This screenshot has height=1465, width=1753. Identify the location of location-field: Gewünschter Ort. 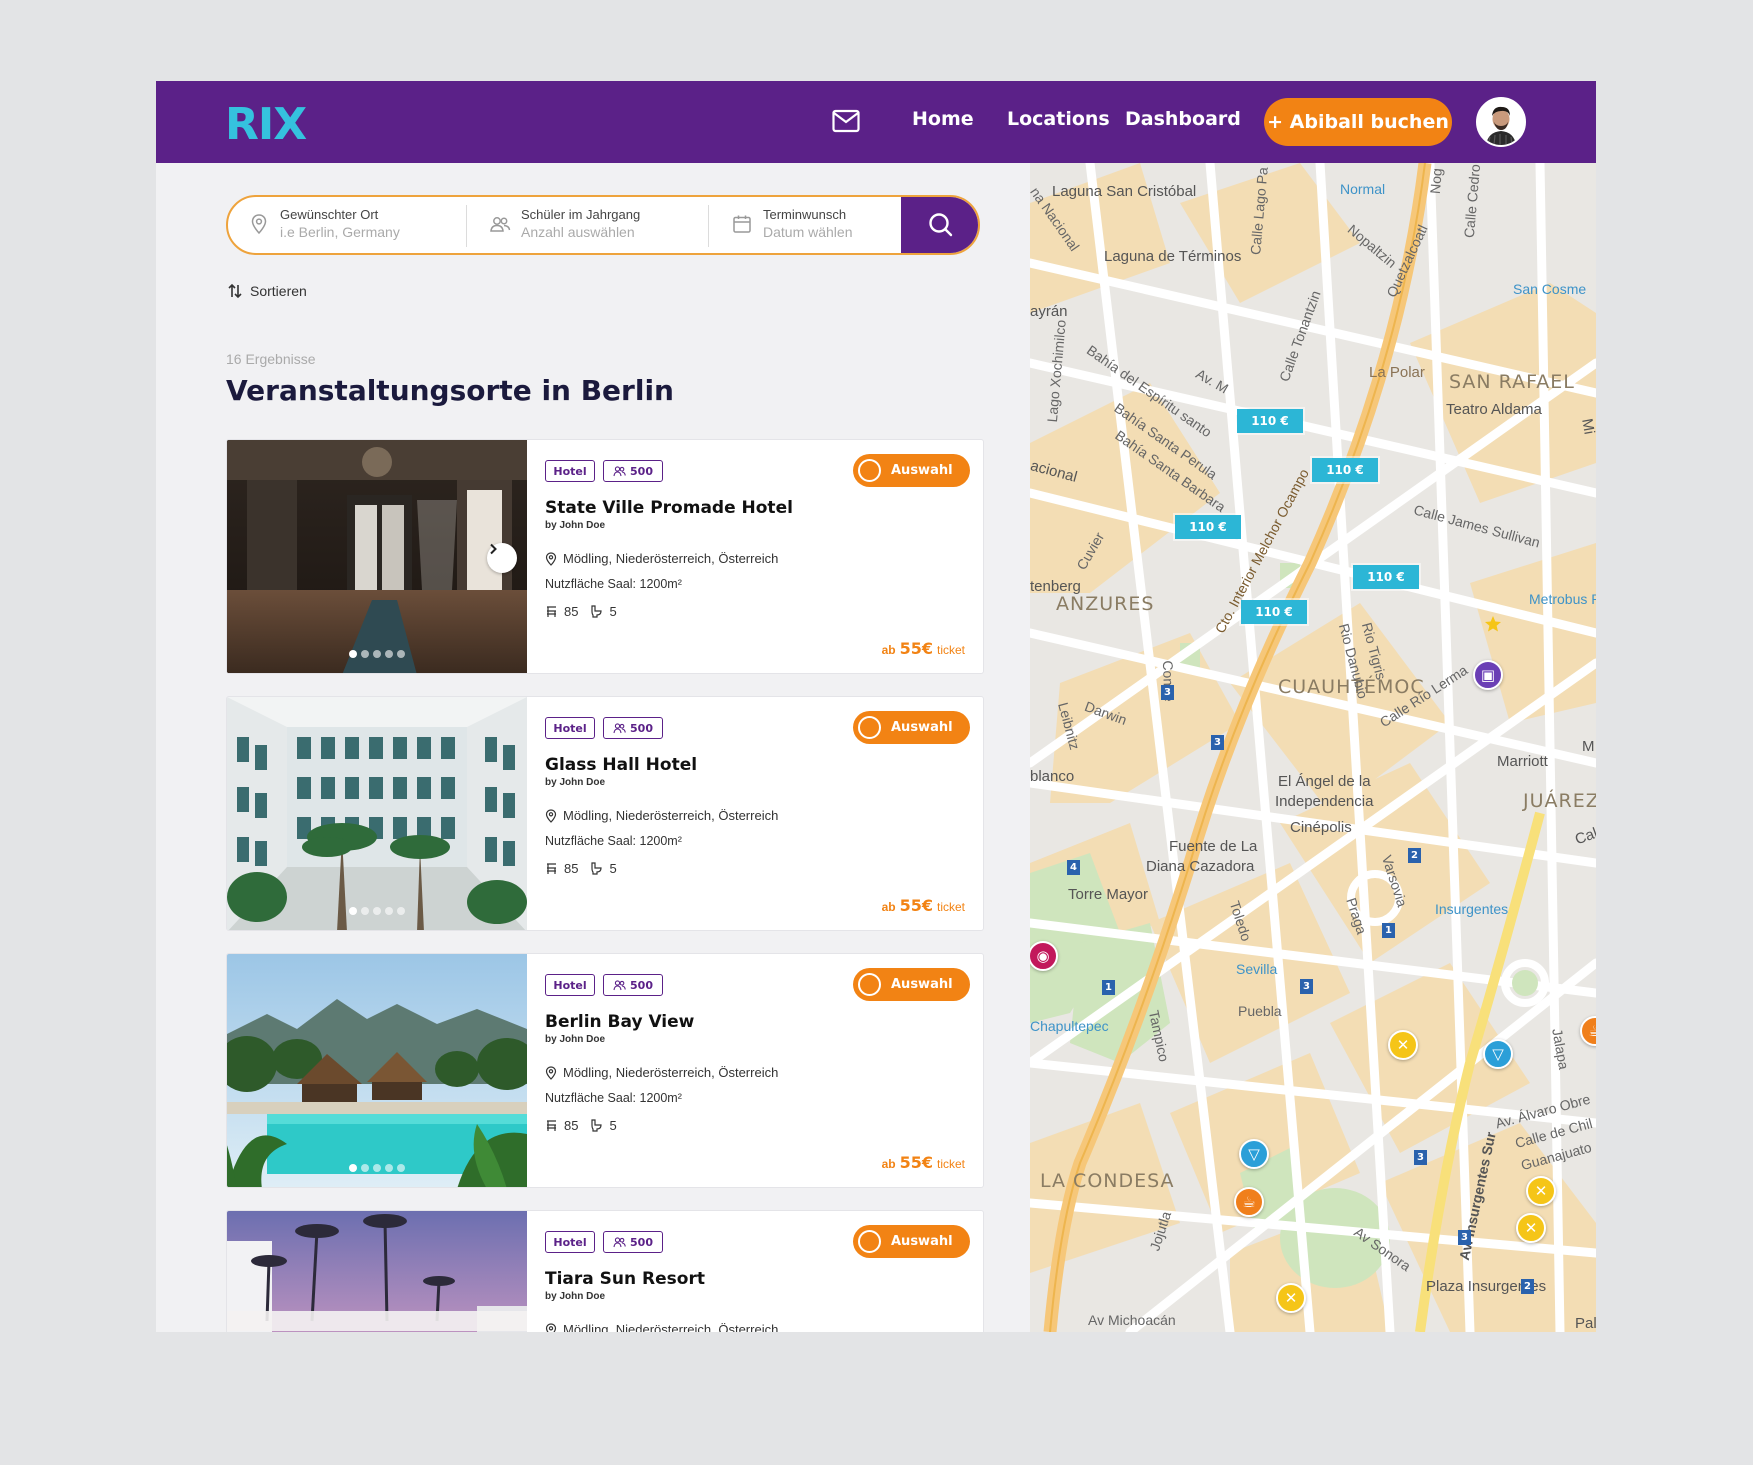
(347, 225).